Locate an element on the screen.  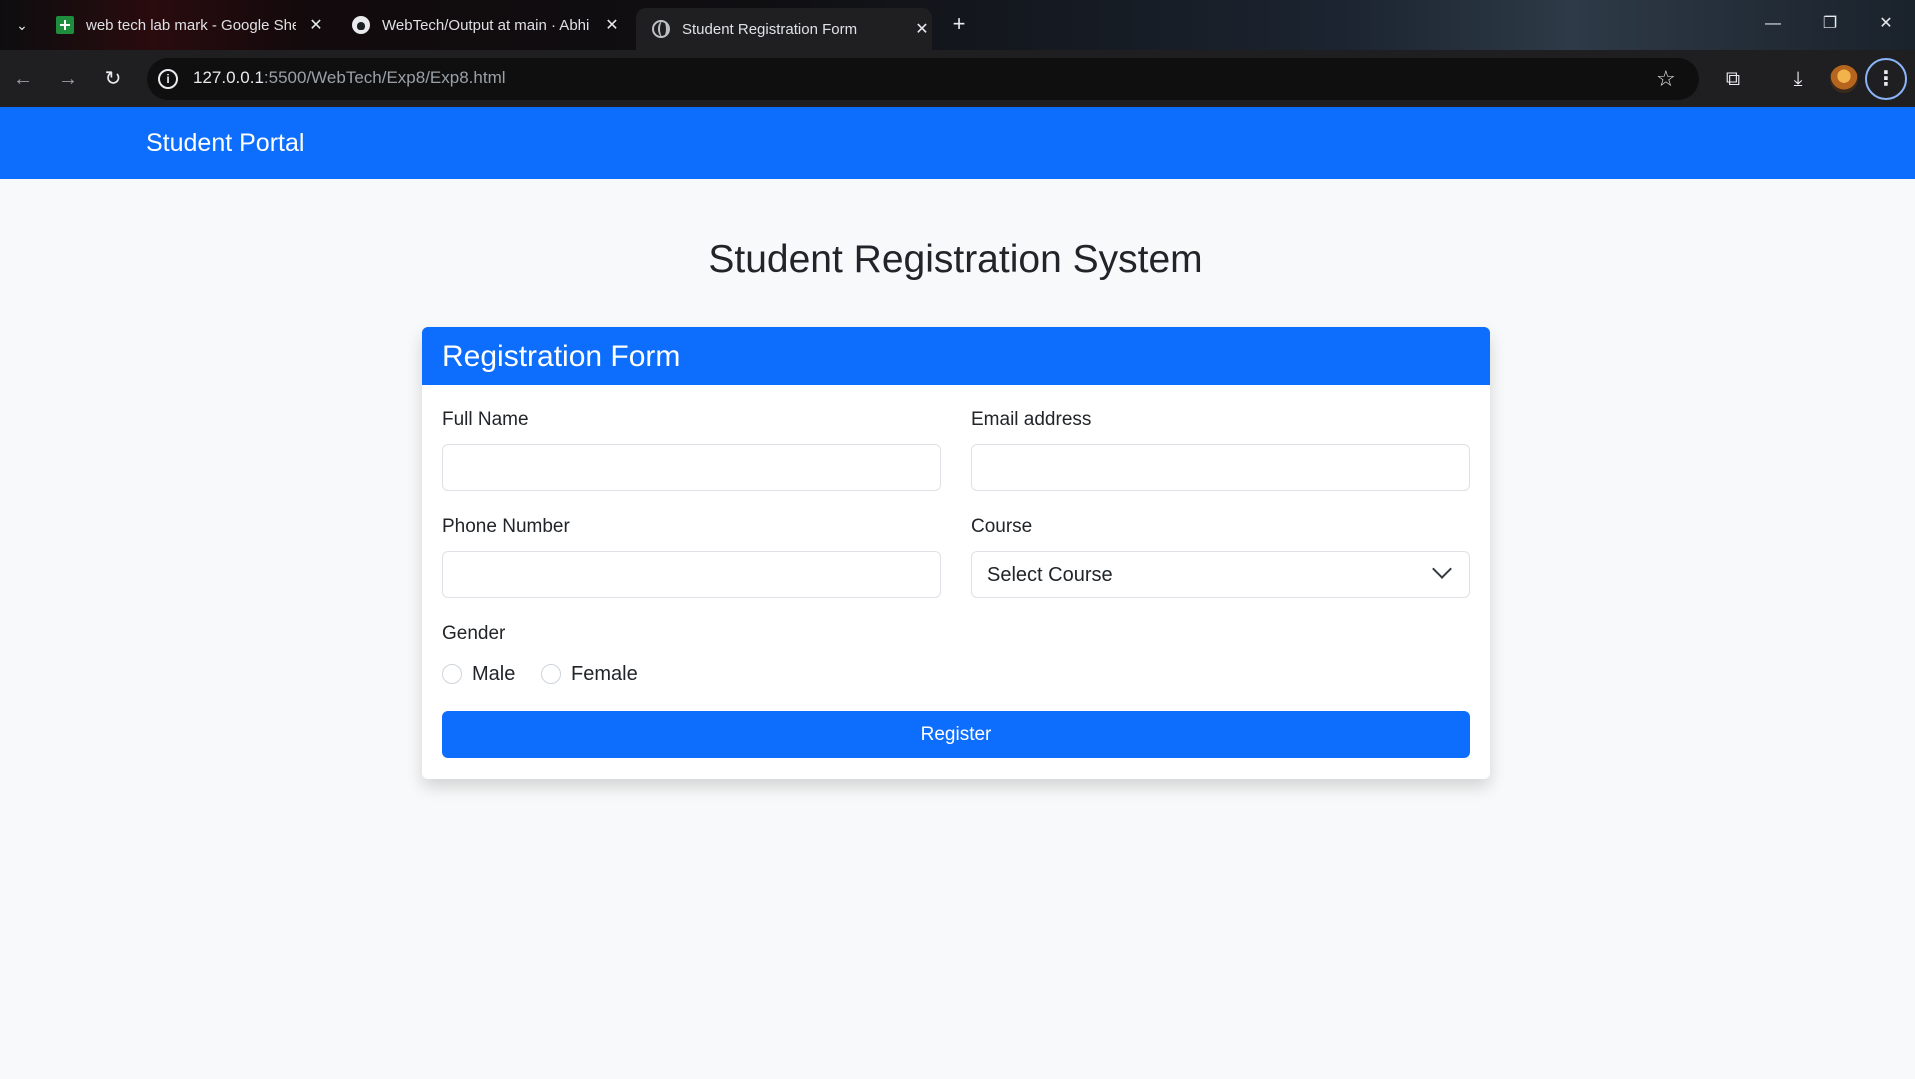
course-selected-value: Select Course is located at coordinates (1050, 575).